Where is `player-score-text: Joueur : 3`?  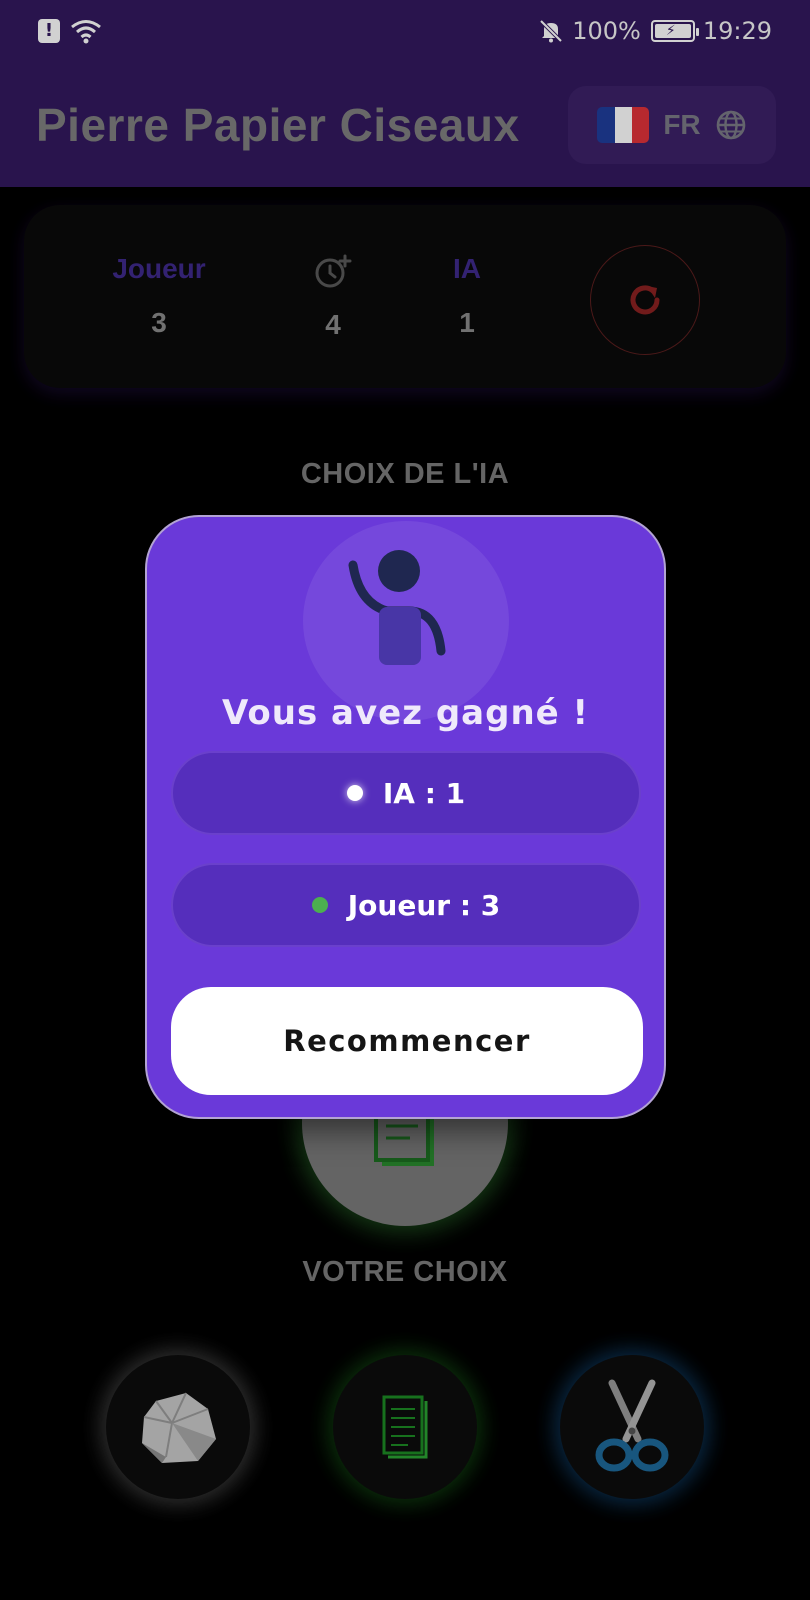 player-score-text: Joueur : 3 is located at coordinates (424, 905).